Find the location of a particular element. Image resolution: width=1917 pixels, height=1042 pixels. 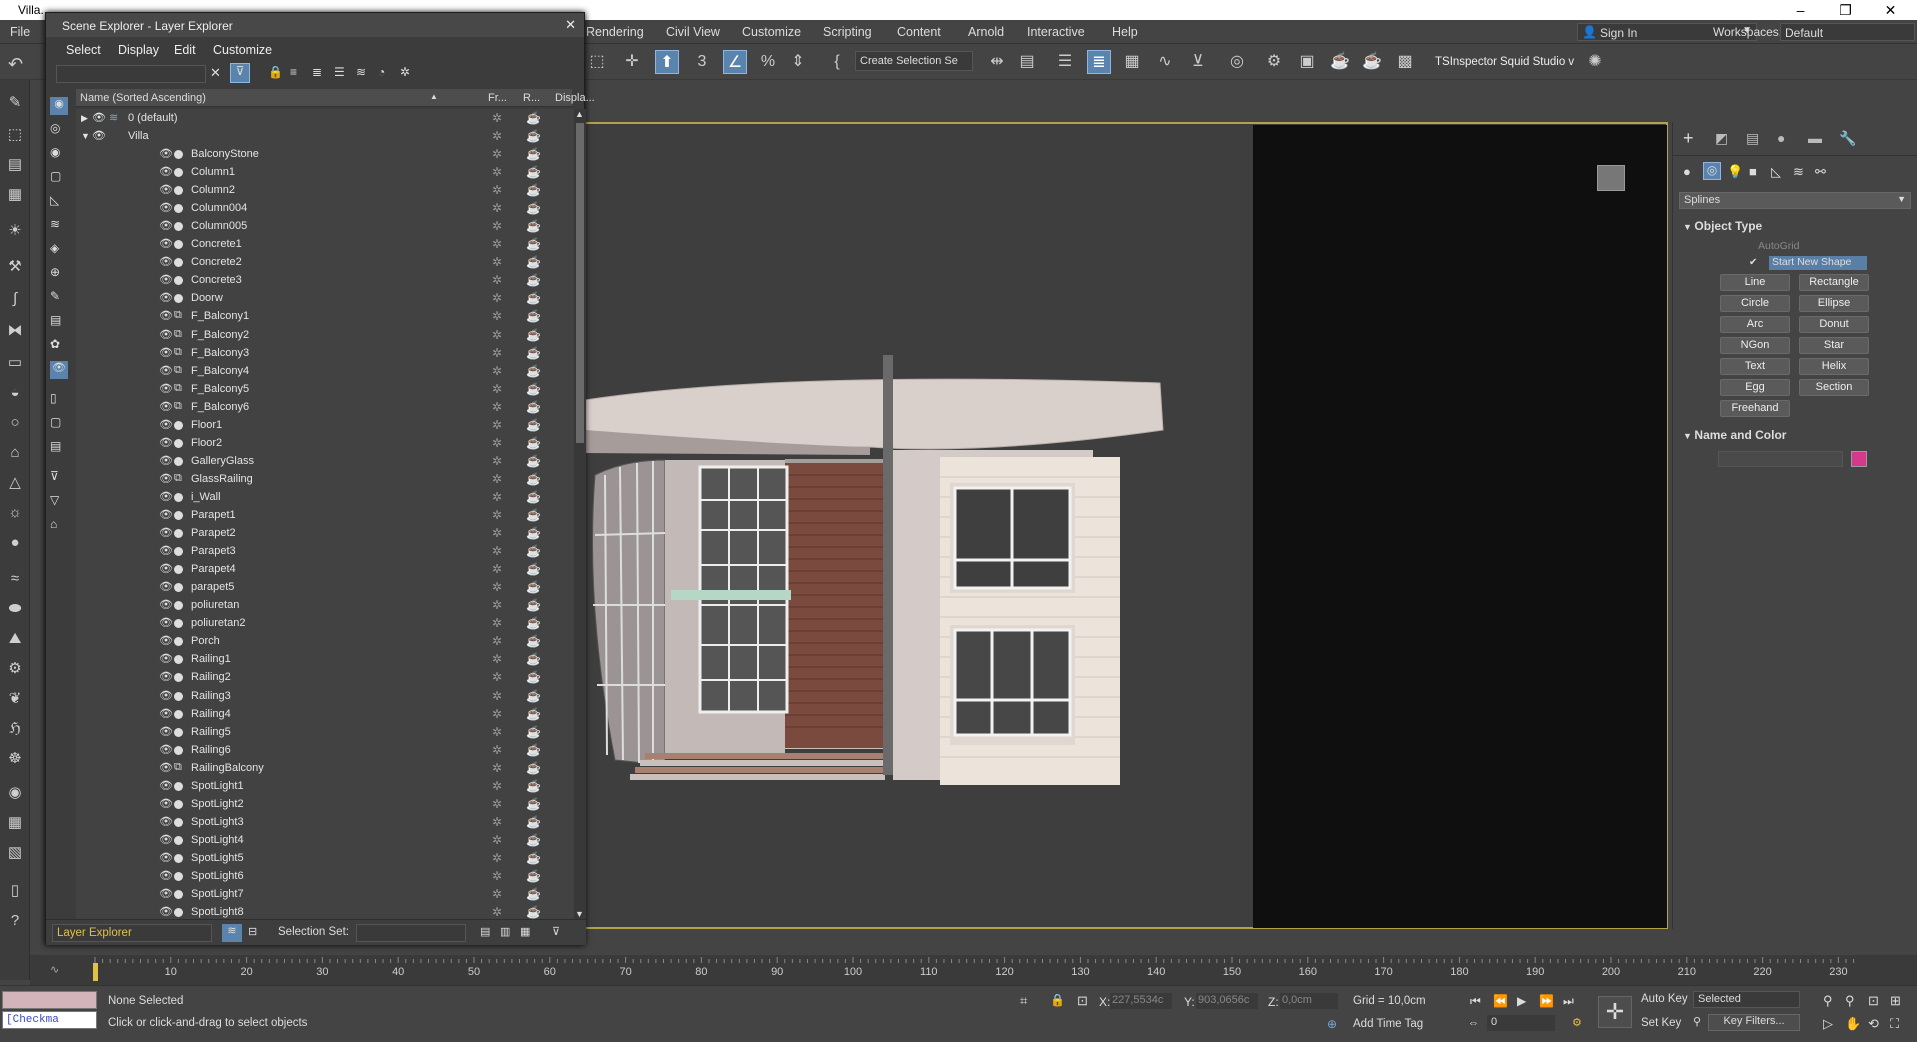

layer-manager-icon: ☰ is located at coordinates (1065, 62).